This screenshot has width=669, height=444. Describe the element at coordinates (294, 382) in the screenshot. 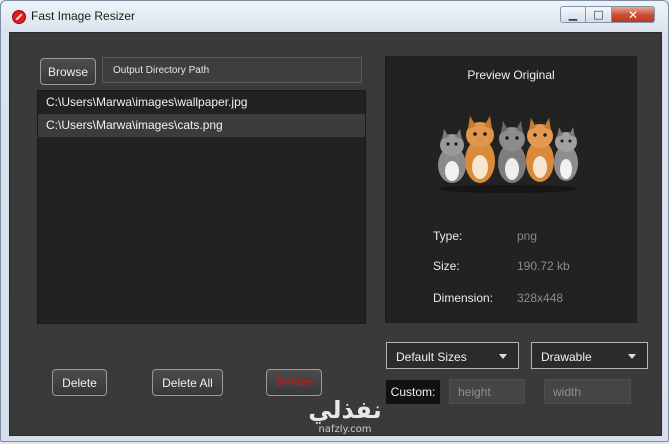

I see `resize-button: Resize` at that location.